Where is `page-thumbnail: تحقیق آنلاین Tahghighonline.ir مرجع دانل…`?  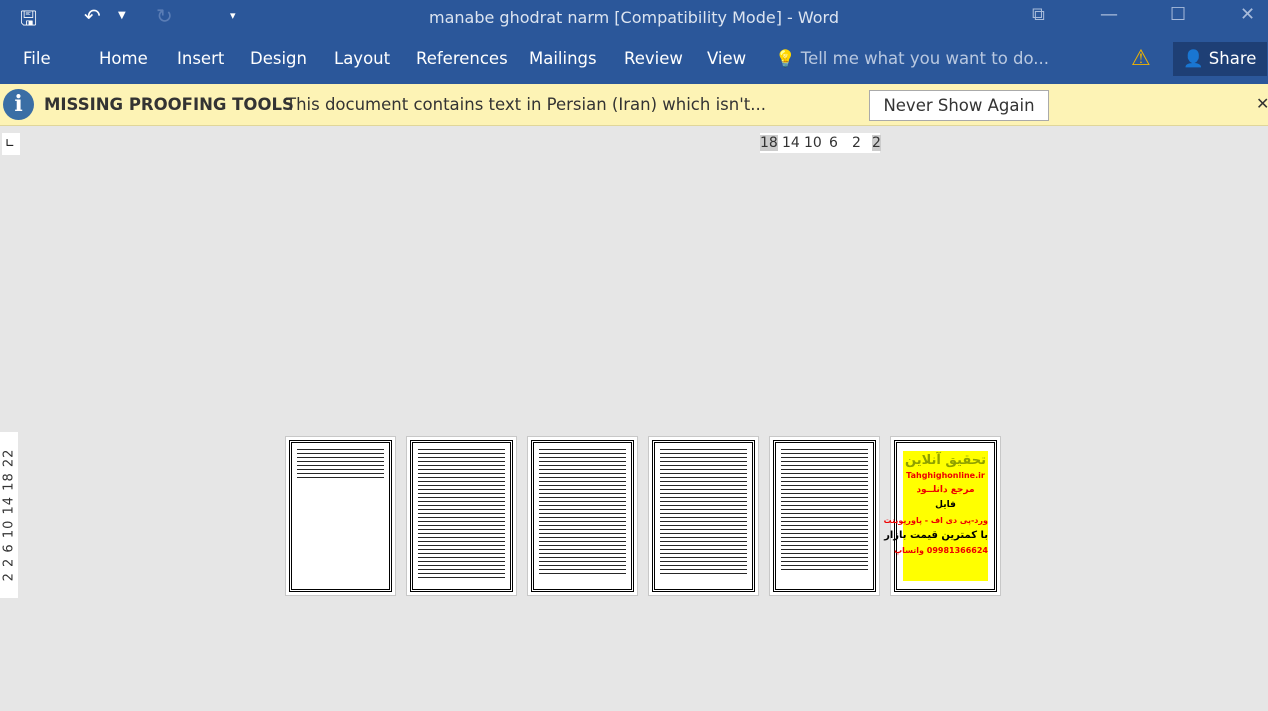 page-thumbnail: تحقیق آنلاین Tahghighonline.ir مرجع دانل… is located at coordinates (942, 516).